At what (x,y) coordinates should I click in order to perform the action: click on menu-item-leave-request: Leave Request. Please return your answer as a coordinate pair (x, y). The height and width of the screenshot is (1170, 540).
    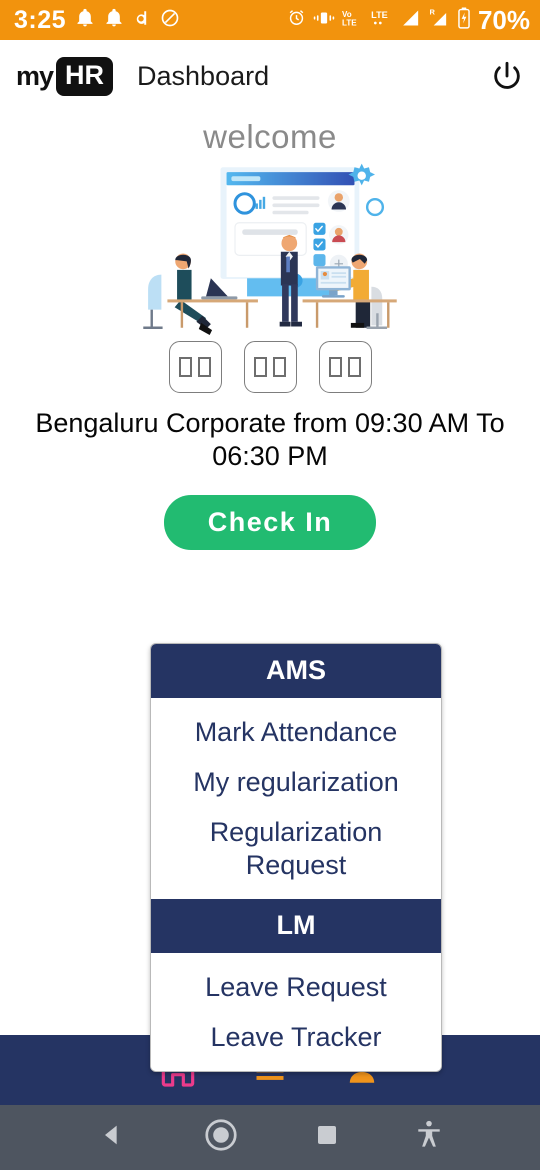
    Looking at the image, I should click on (296, 988).